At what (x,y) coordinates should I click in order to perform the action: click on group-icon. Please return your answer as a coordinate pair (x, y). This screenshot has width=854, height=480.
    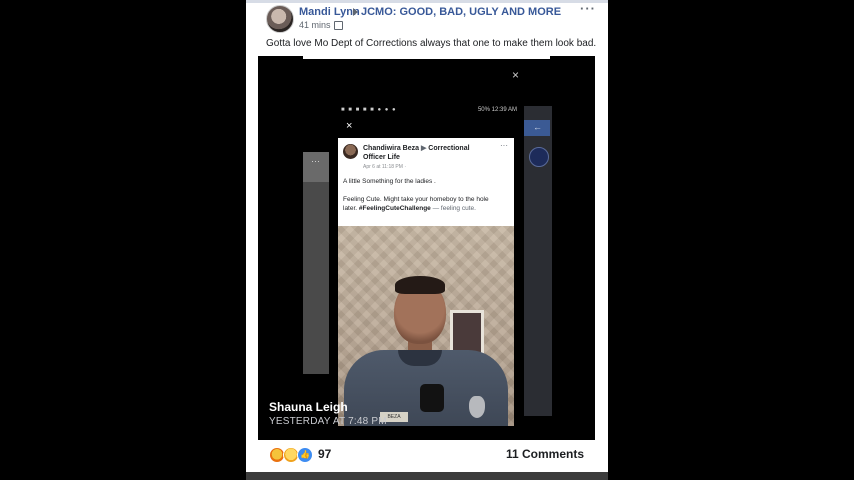
    Looking at the image, I should click on (338, 25).